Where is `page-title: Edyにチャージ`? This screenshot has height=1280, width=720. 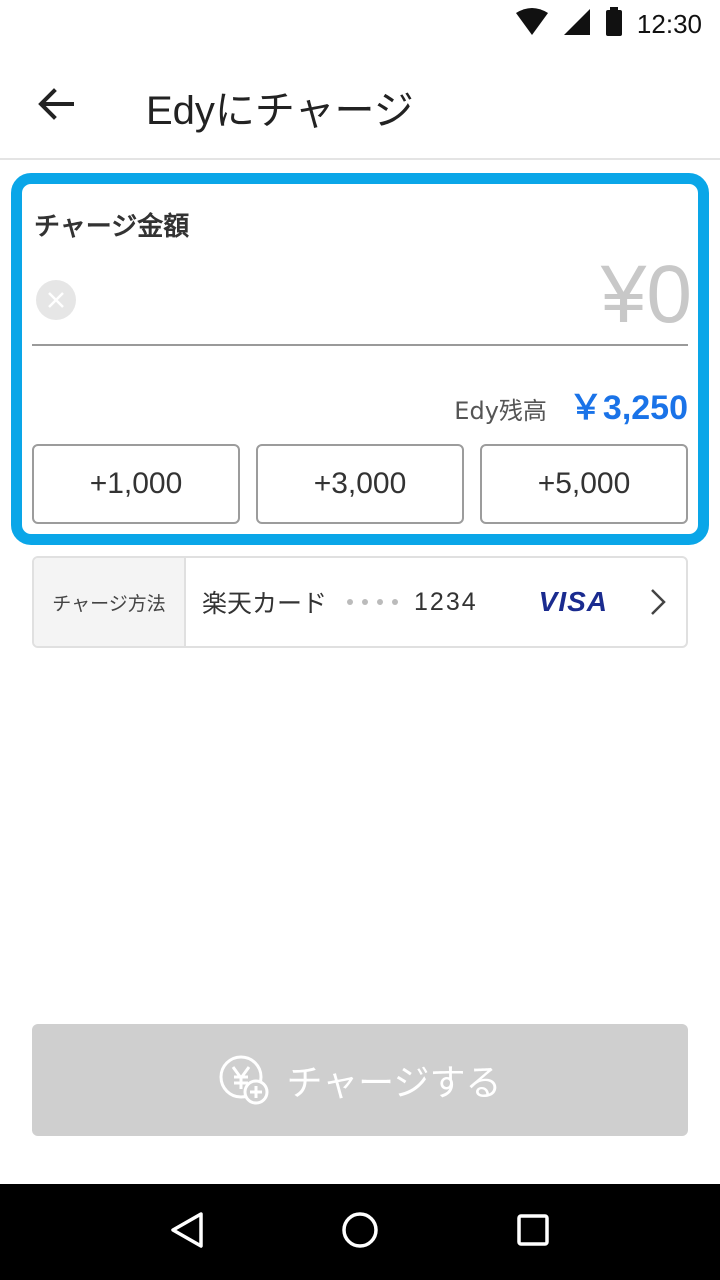
page-title: Edyにチャージ is located at coordinates (280, 111).